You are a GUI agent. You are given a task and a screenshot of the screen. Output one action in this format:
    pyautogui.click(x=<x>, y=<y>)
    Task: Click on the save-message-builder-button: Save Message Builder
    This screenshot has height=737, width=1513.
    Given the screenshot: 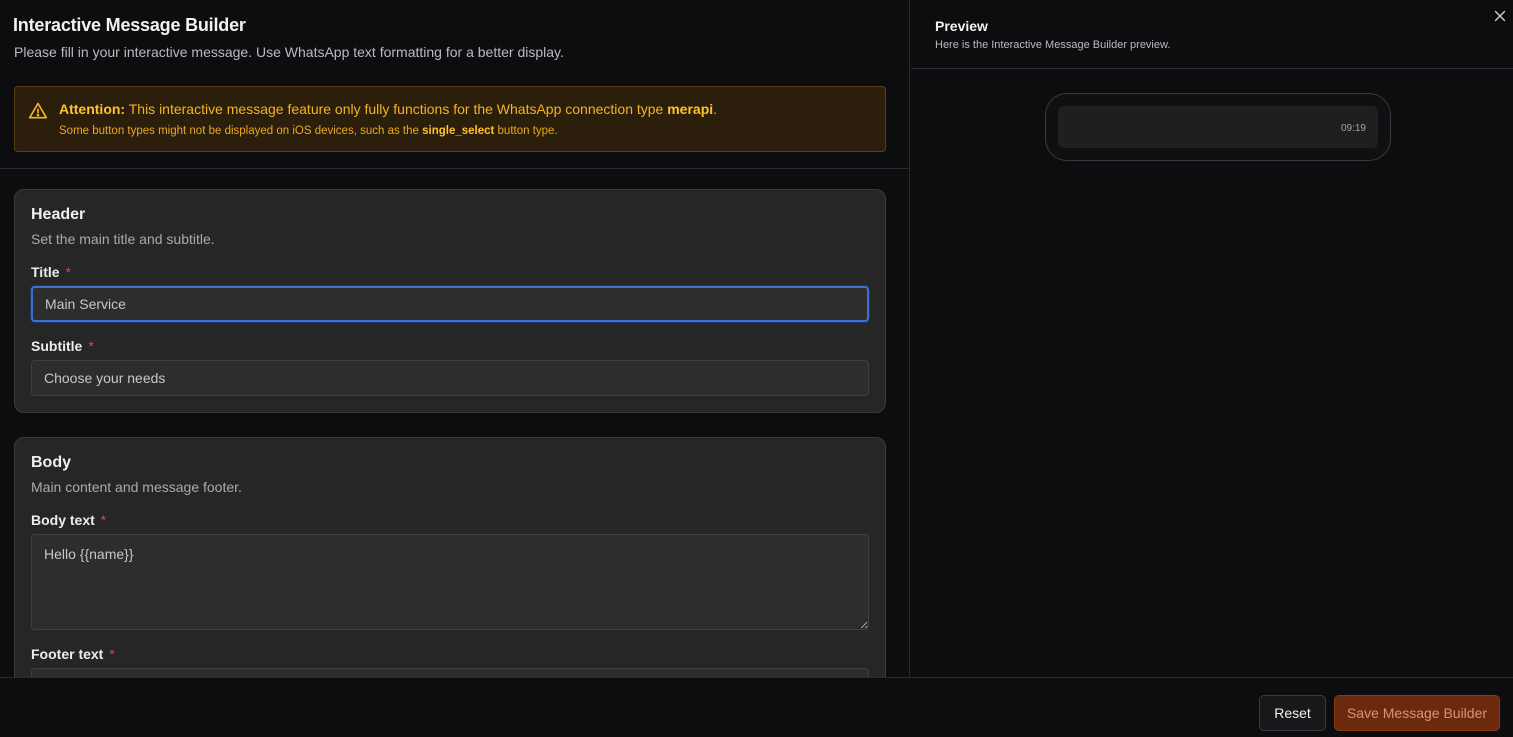 What is the action you would take?
    pyautogui.click(x=1417, y=713)
    